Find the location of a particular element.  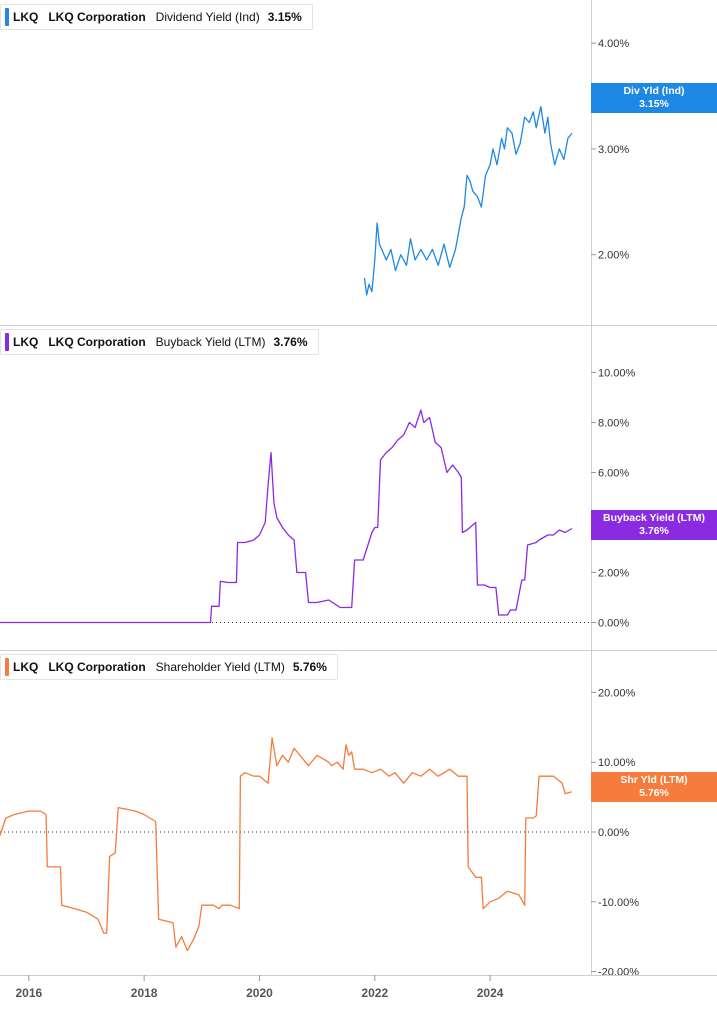

y-tick-label: -20.00% is located at coordinates (618, 973).